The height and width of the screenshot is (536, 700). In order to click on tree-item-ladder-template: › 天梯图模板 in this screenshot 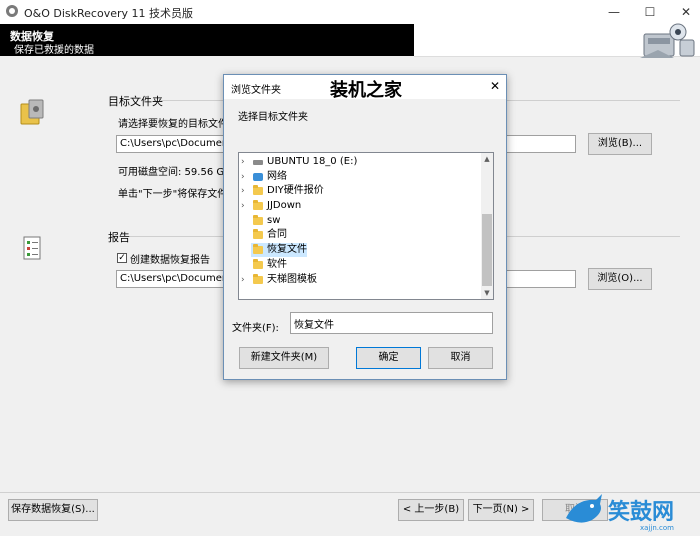, I will do `click(360, 280)`.